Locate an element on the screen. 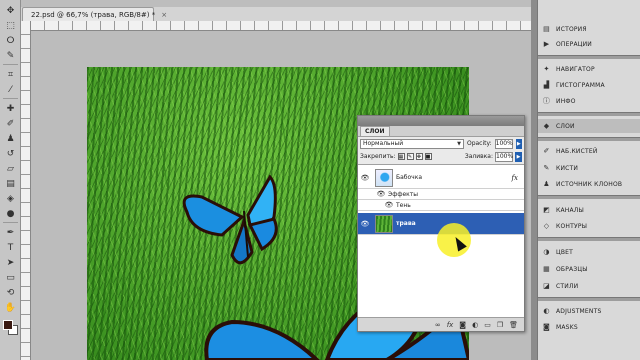 This screenshot has height=360, width=640. healing-brush-tool-icon: ✚ is located at coordinates (10, 108).